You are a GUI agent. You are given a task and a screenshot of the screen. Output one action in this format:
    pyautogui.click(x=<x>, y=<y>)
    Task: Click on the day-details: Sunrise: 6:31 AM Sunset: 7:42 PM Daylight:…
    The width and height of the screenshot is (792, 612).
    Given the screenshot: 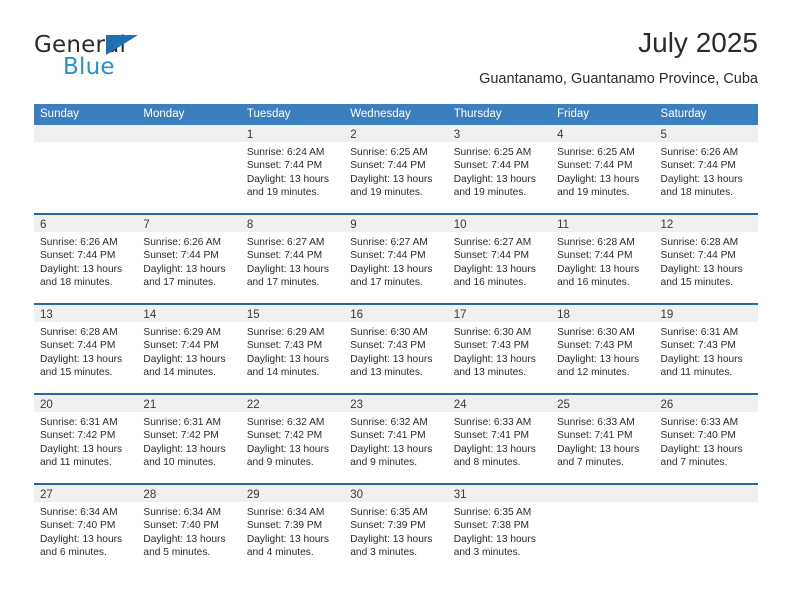 What is the action you would take?
    pyautogui.click(x=188, y=441)
    